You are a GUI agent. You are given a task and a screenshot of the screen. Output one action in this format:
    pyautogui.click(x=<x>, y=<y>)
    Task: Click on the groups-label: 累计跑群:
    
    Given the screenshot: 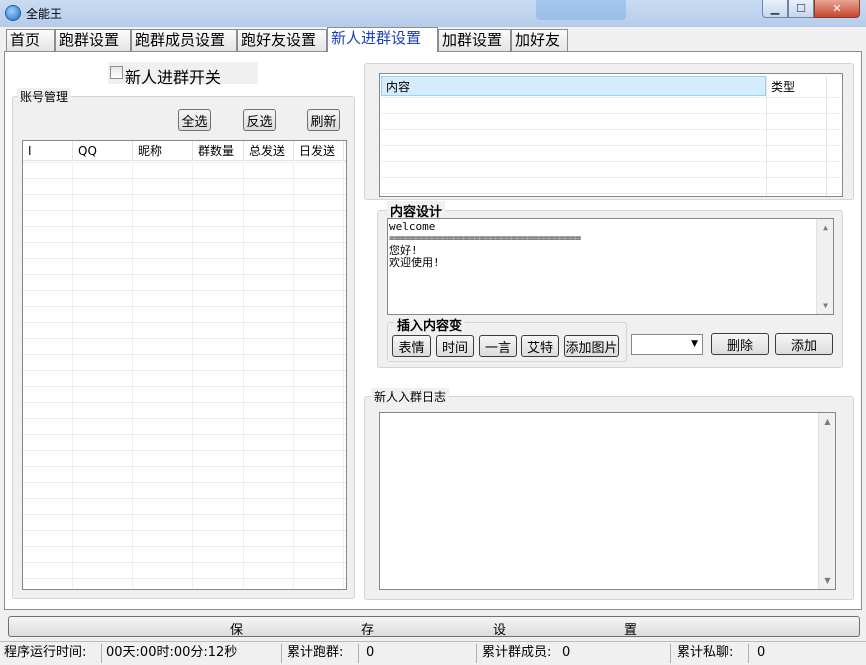 What is the action you would take?
    pyautogui.click(x=315, y=652)
    